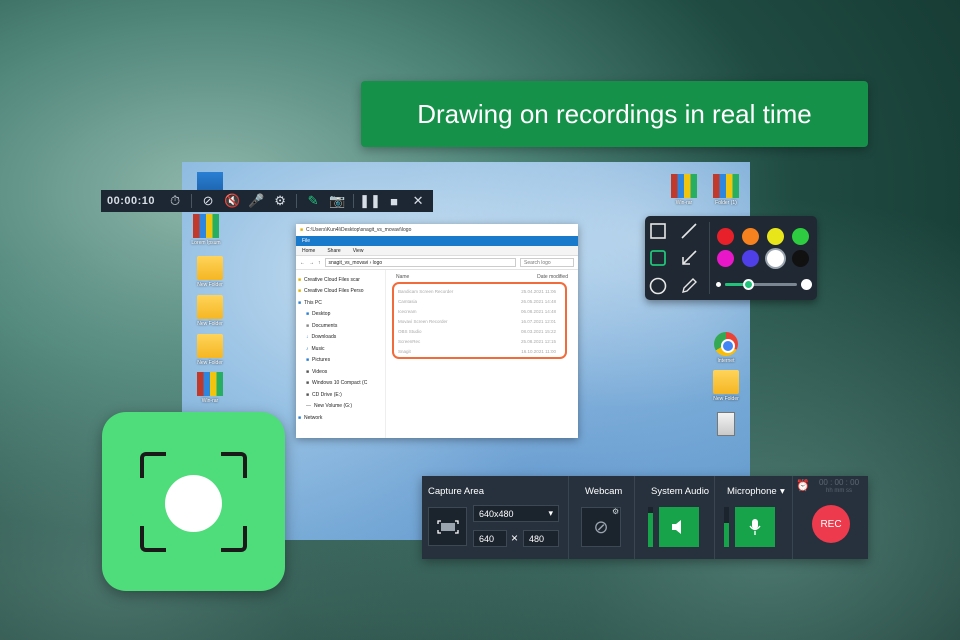 The height and width of the screenshot is (640, 960). Describe the element at coordinates (806, 284) in the screenshot. I see `large-brush-dot` at that location.